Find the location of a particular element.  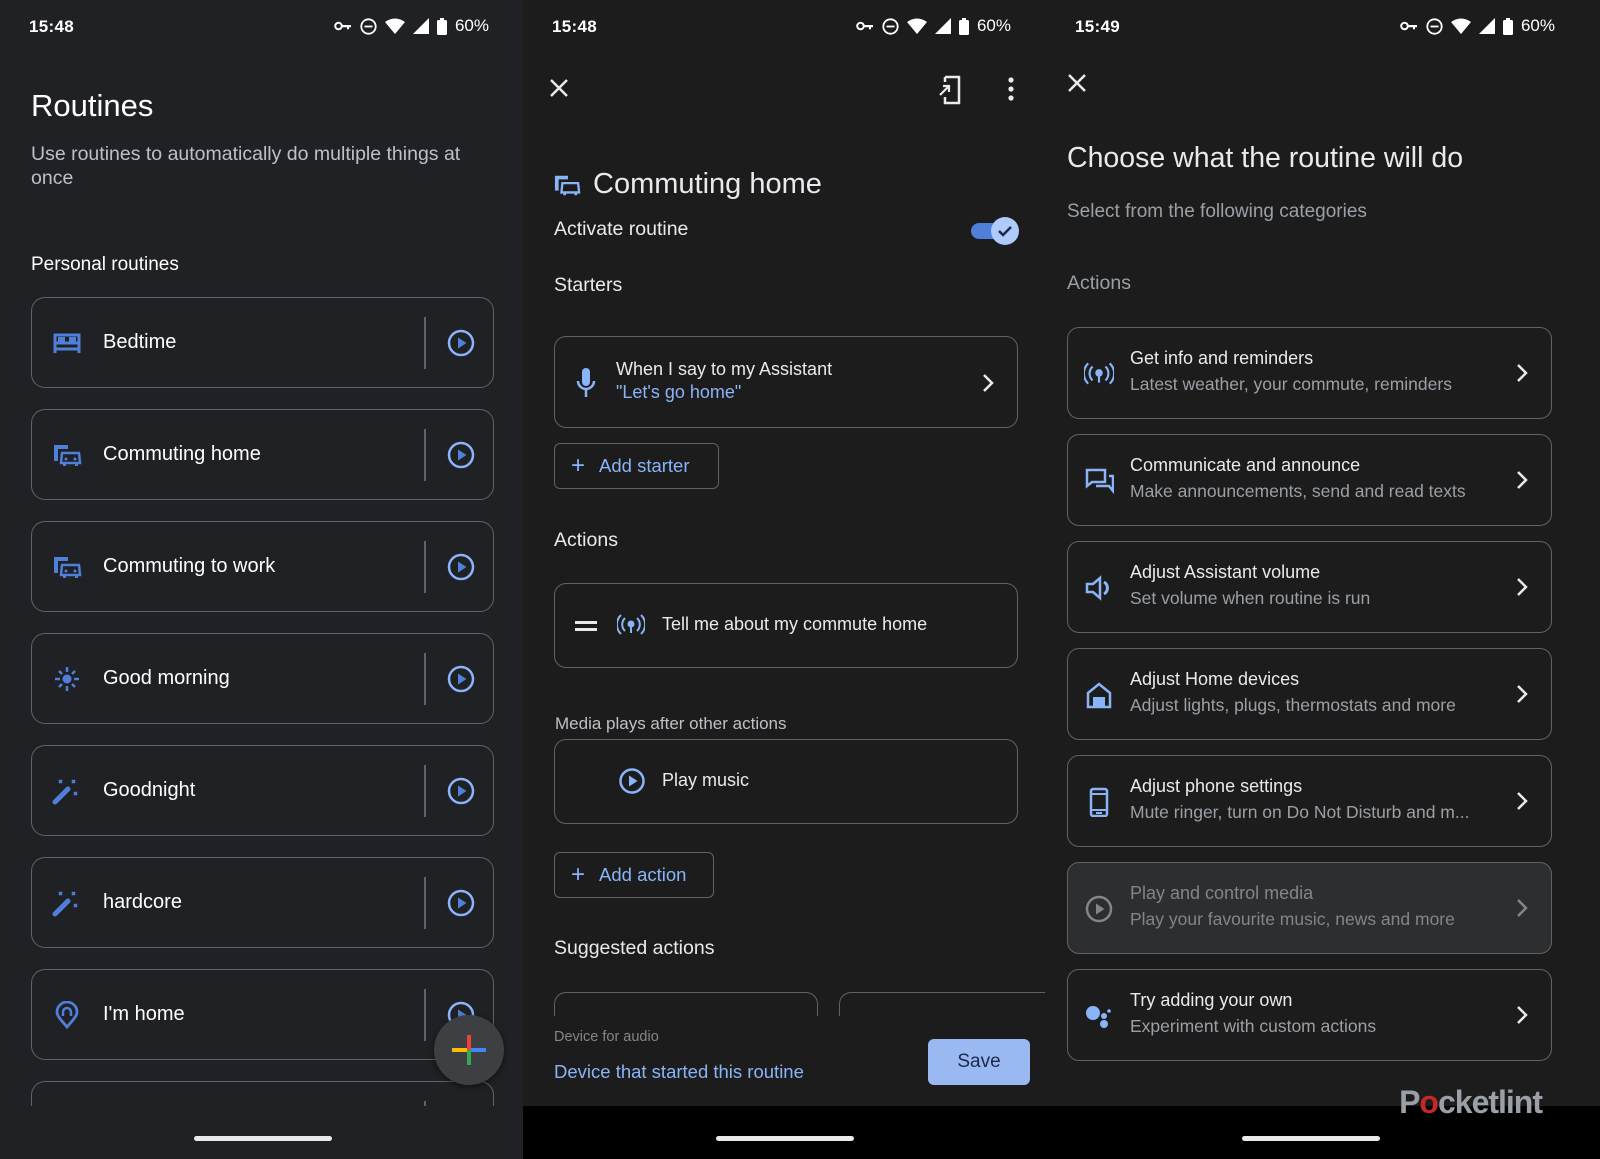

category-title: Get info and reminders is located at coordinates (1222, 358).